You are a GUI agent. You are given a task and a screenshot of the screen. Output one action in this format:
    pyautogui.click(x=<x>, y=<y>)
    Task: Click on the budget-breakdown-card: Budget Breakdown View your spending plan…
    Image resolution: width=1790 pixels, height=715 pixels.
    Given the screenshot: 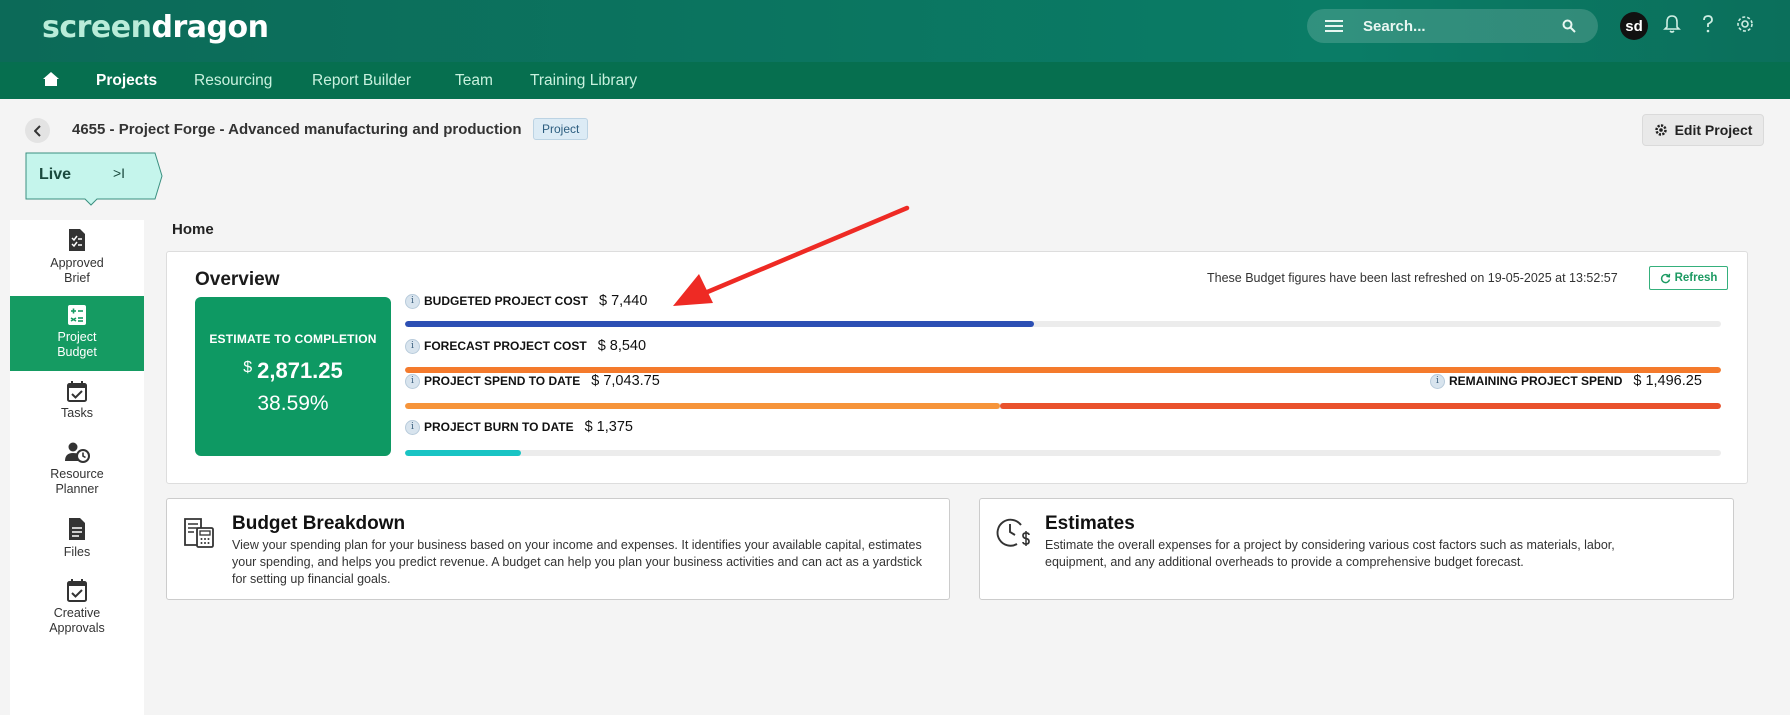 What is the action you would take?
    pyautogui.click(x=558, y=549)
    